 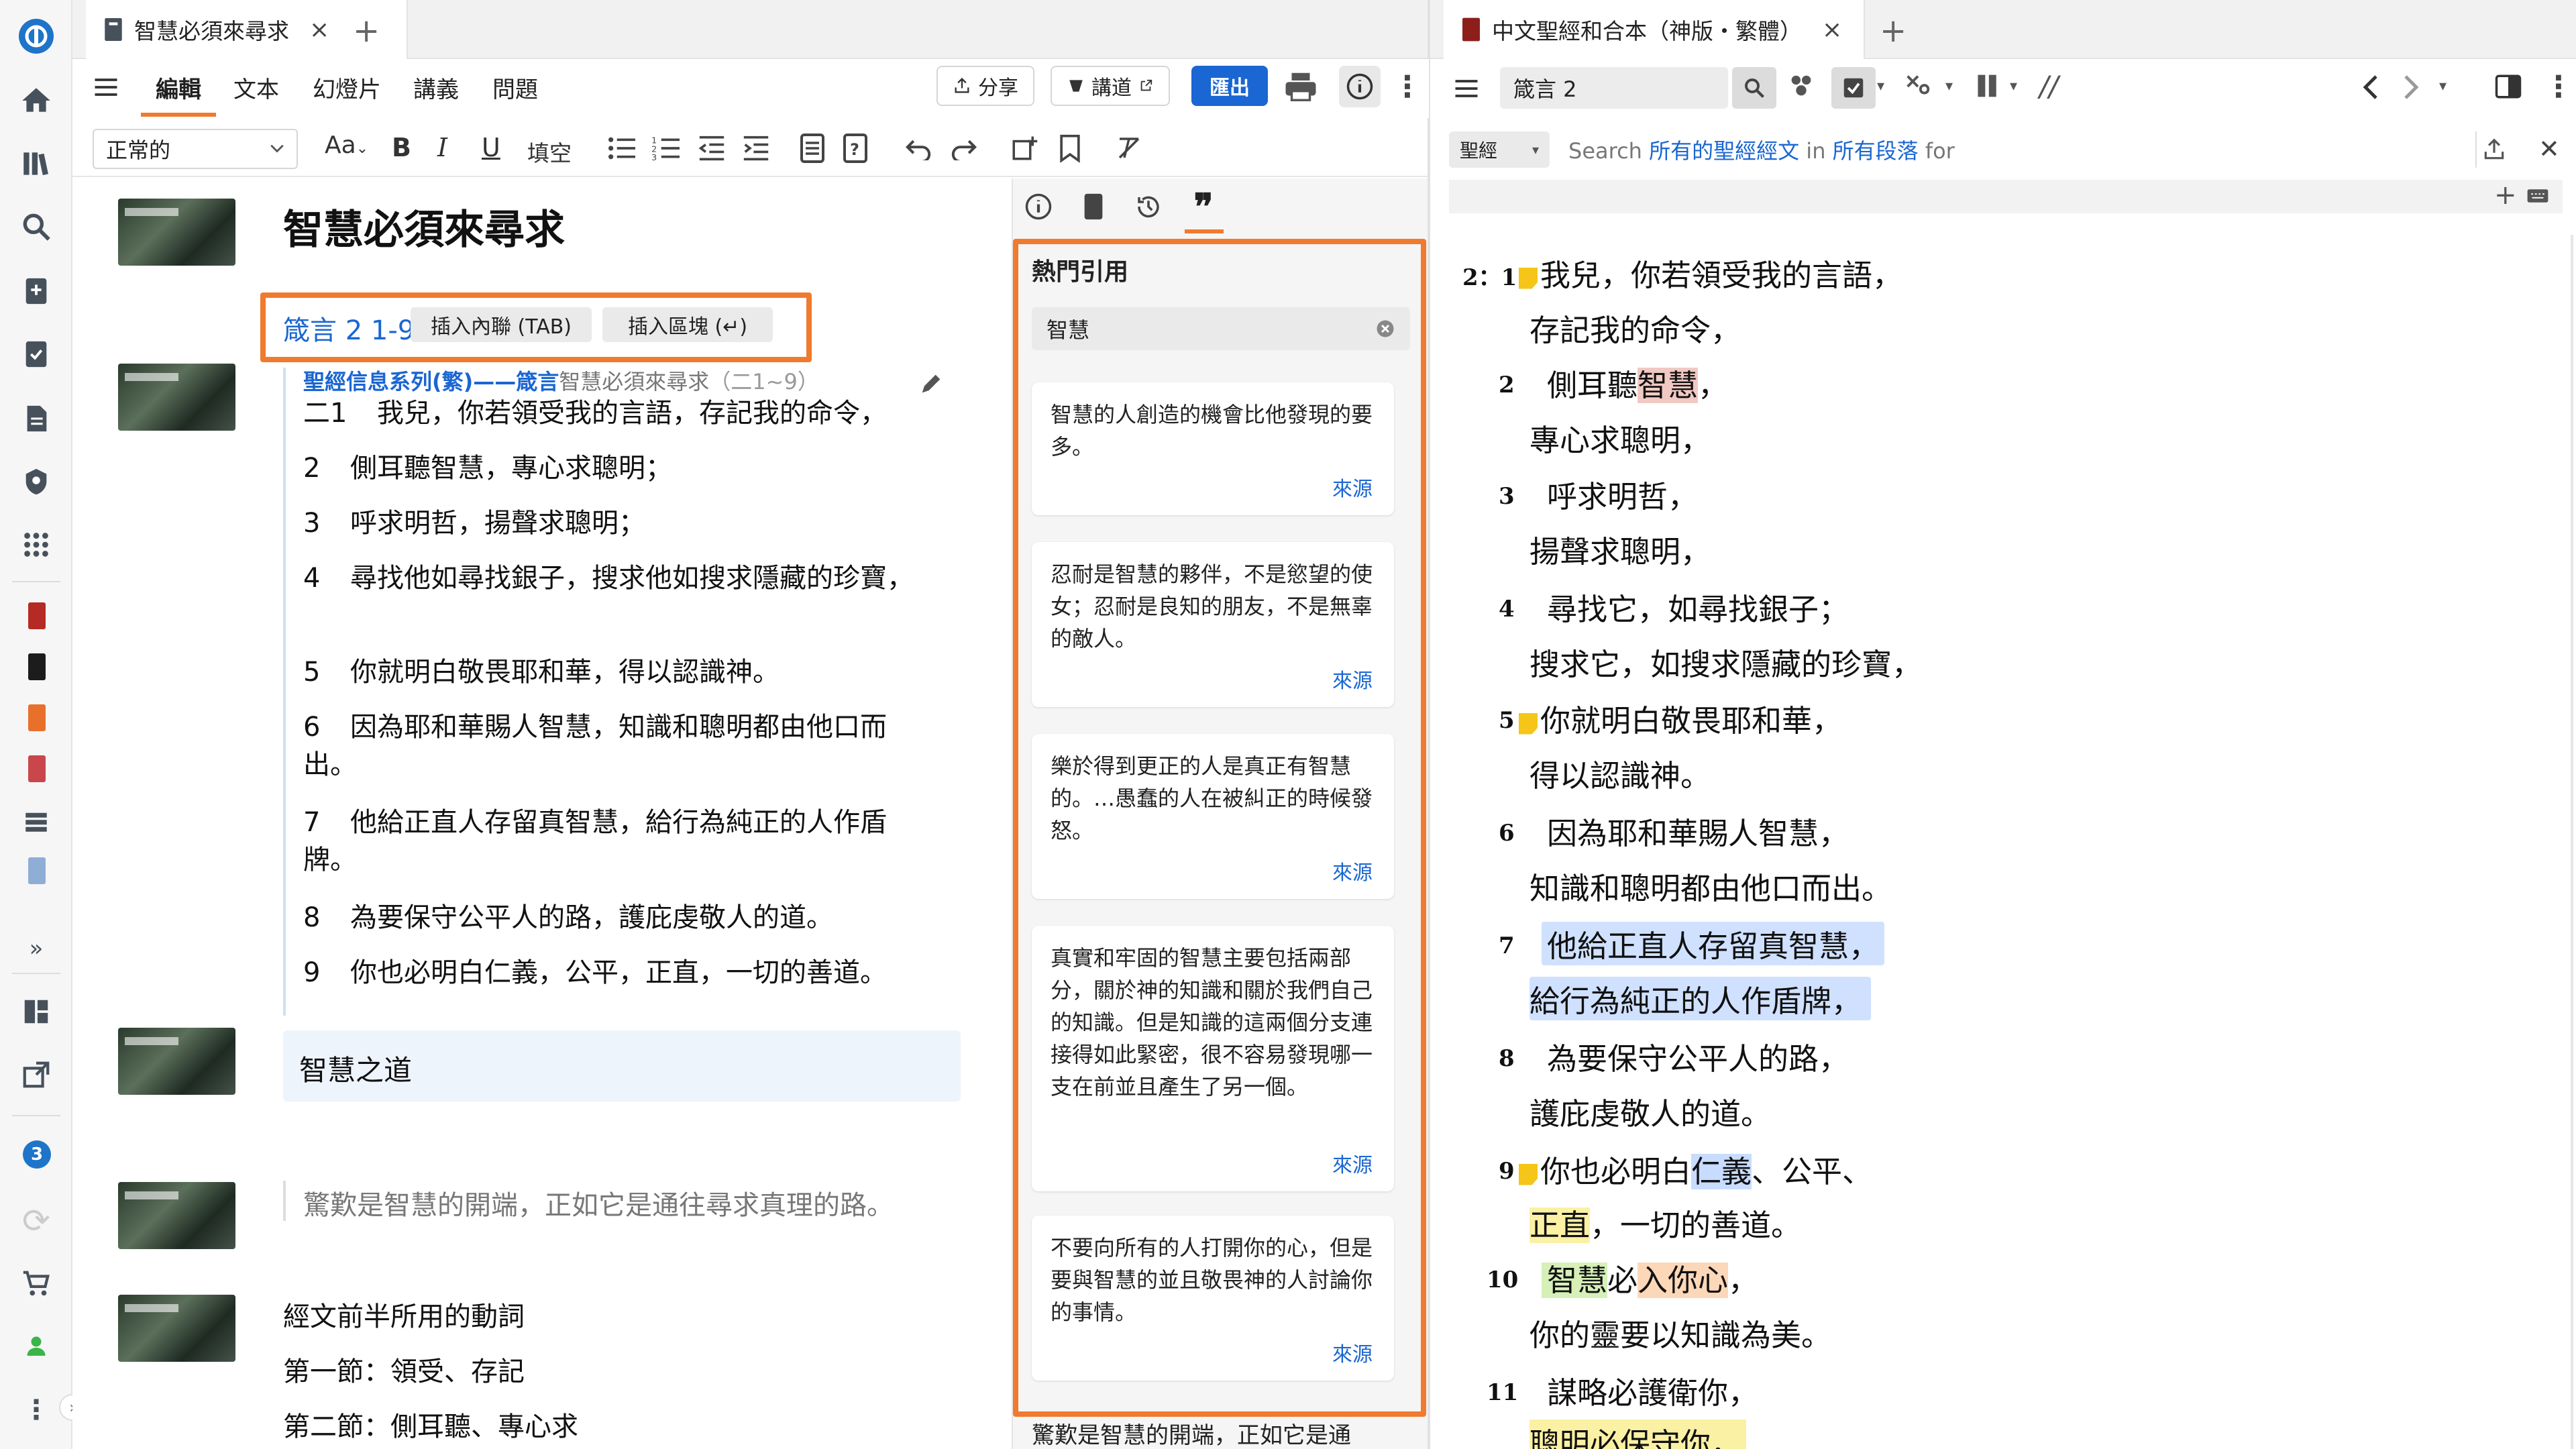 What do you see at coordinates (401, 147) in the screenshot?
I see `bold-button: B` at bounding box center [401, 147].